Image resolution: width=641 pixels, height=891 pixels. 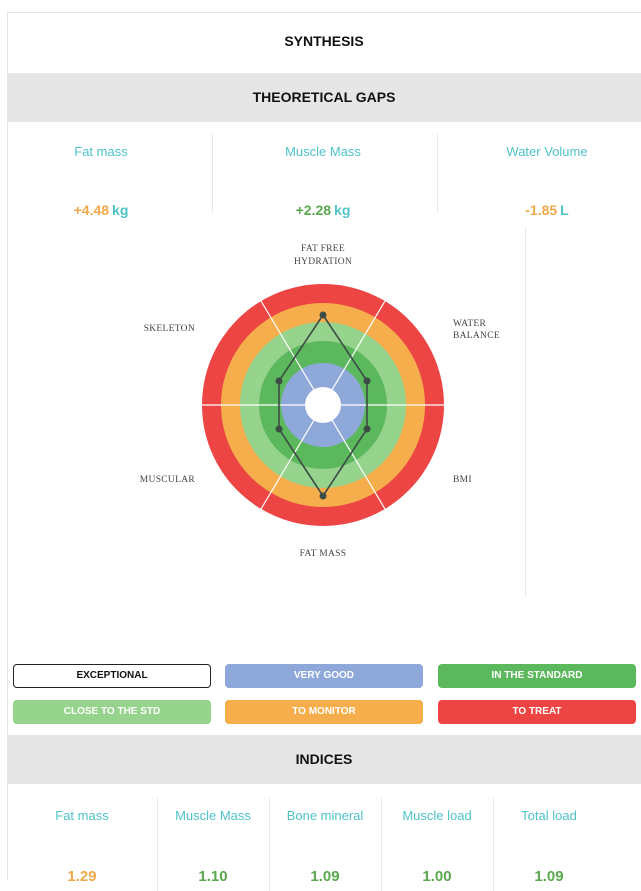 I want to click on axis-label-muscular: MUSCULAR, so click(x=168, y=480).